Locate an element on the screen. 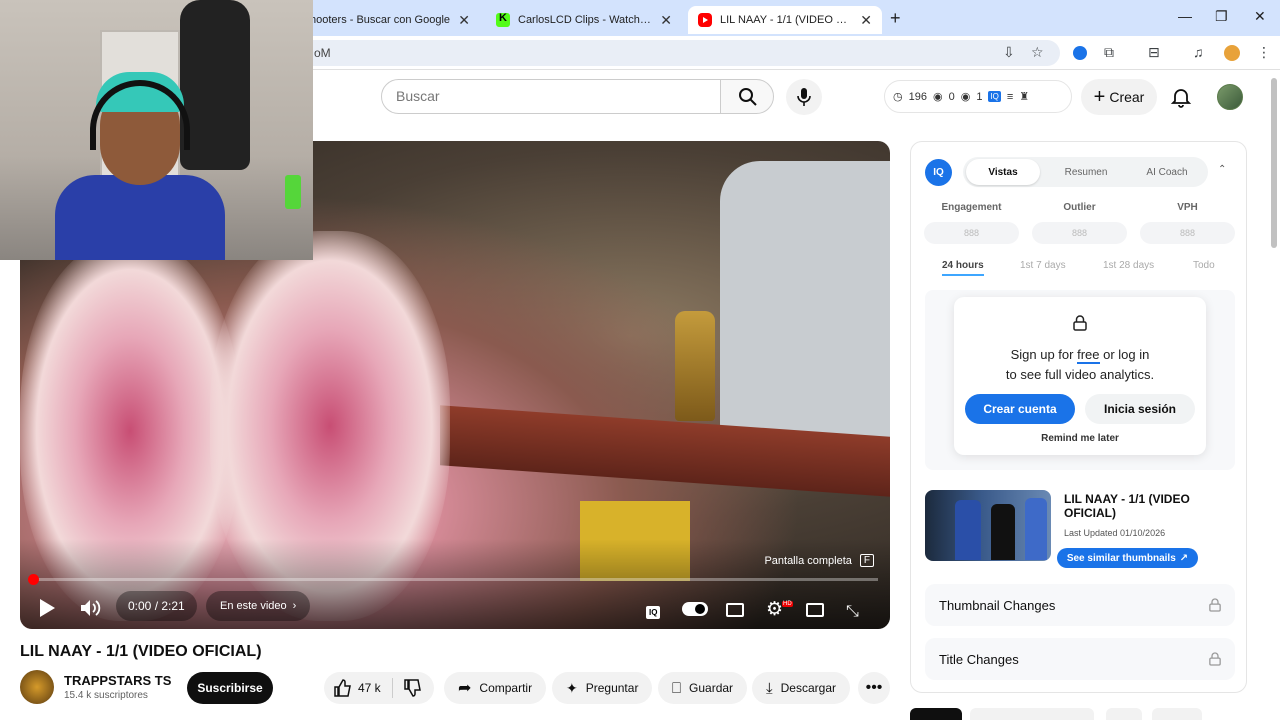 The image size is (1280, 720). list-icon: ≡ is located at coordinates (1010, 97).